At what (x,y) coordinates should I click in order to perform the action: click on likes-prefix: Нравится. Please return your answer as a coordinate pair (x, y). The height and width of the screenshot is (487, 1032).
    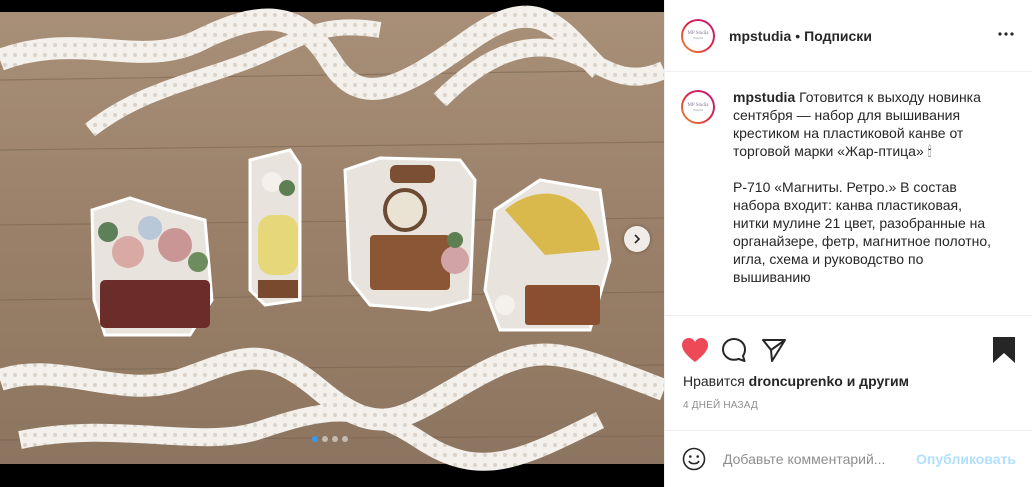
    Looking at the image, I should click on (714, 381).